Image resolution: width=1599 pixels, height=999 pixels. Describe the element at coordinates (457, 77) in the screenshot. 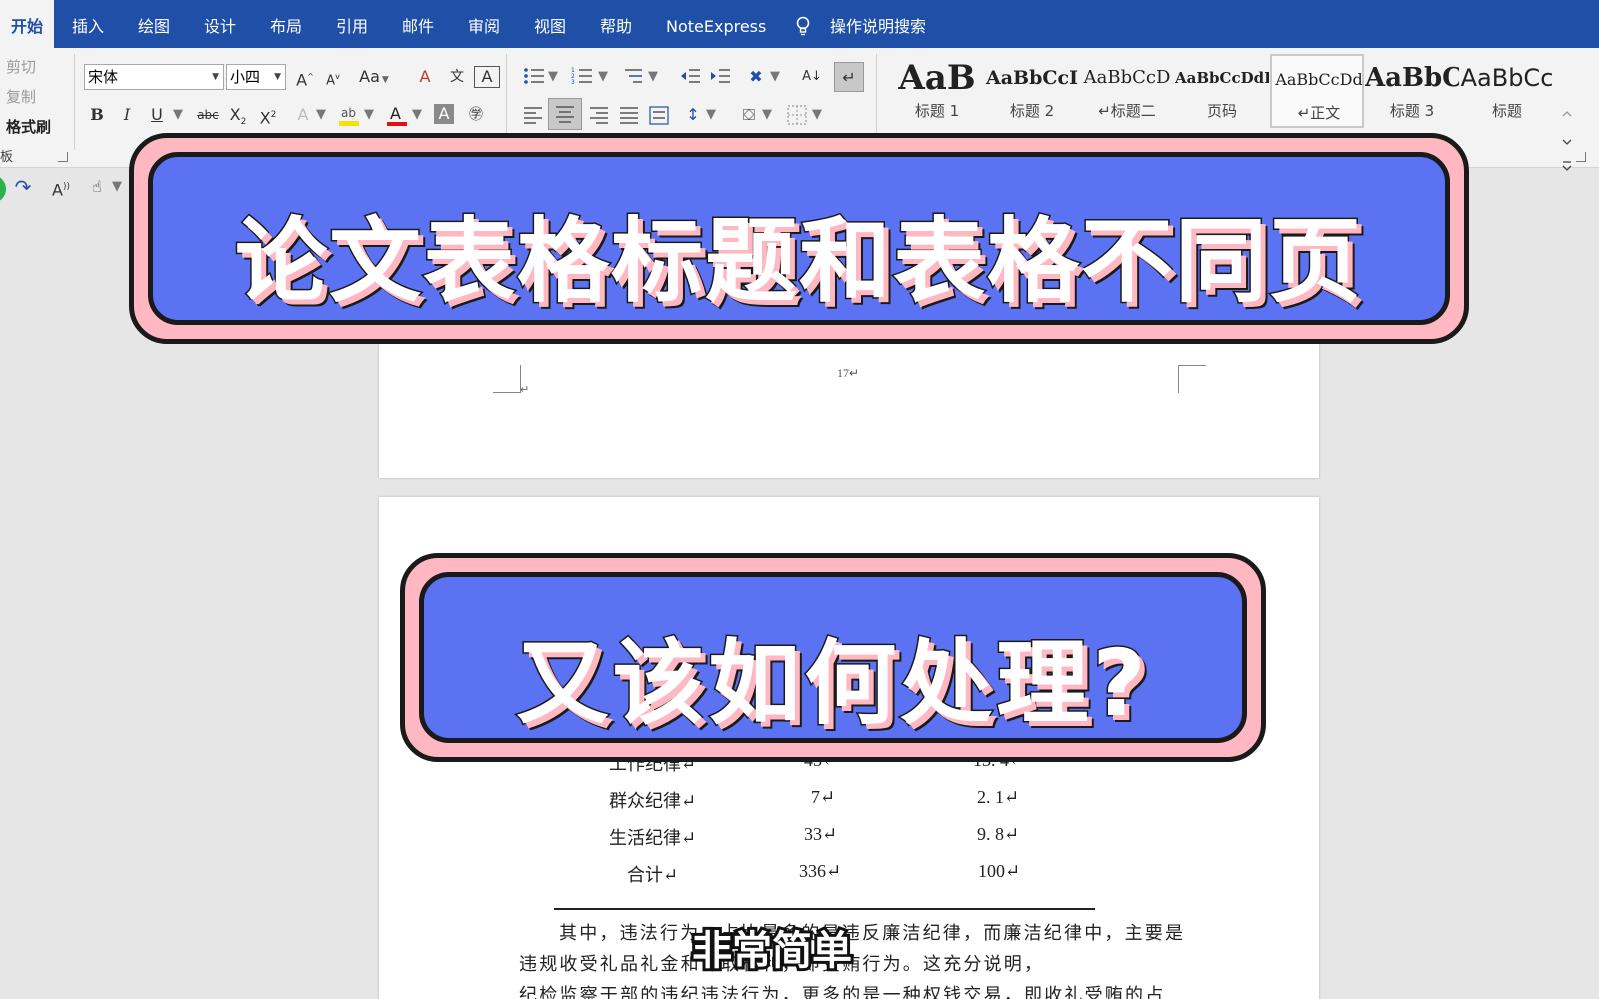

I see `phonetic-guide-icon: 文` at that location.